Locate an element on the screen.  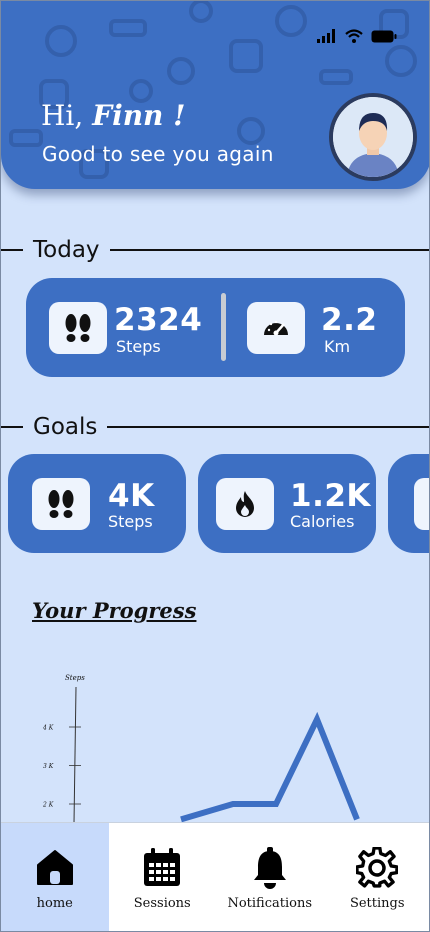
speedometer-icon is located at coordinates (276, 328).